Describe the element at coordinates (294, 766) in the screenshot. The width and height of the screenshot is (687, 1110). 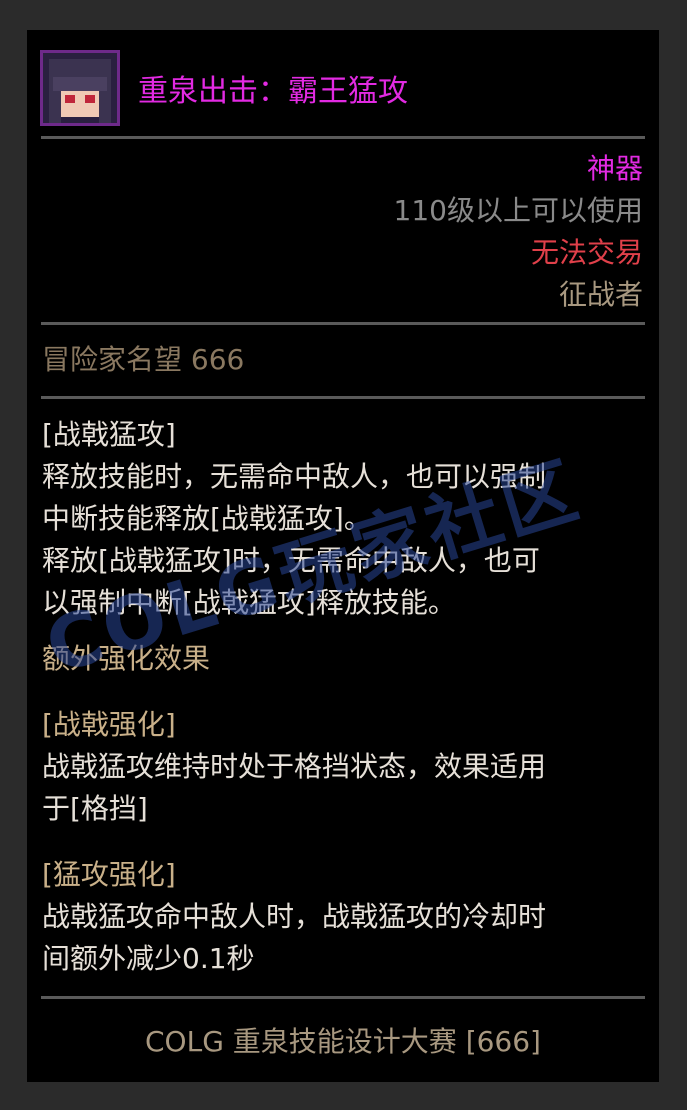
I see `enhance-line: 战戟猛攻维持时处于格挡状态，效果适用` at that location.